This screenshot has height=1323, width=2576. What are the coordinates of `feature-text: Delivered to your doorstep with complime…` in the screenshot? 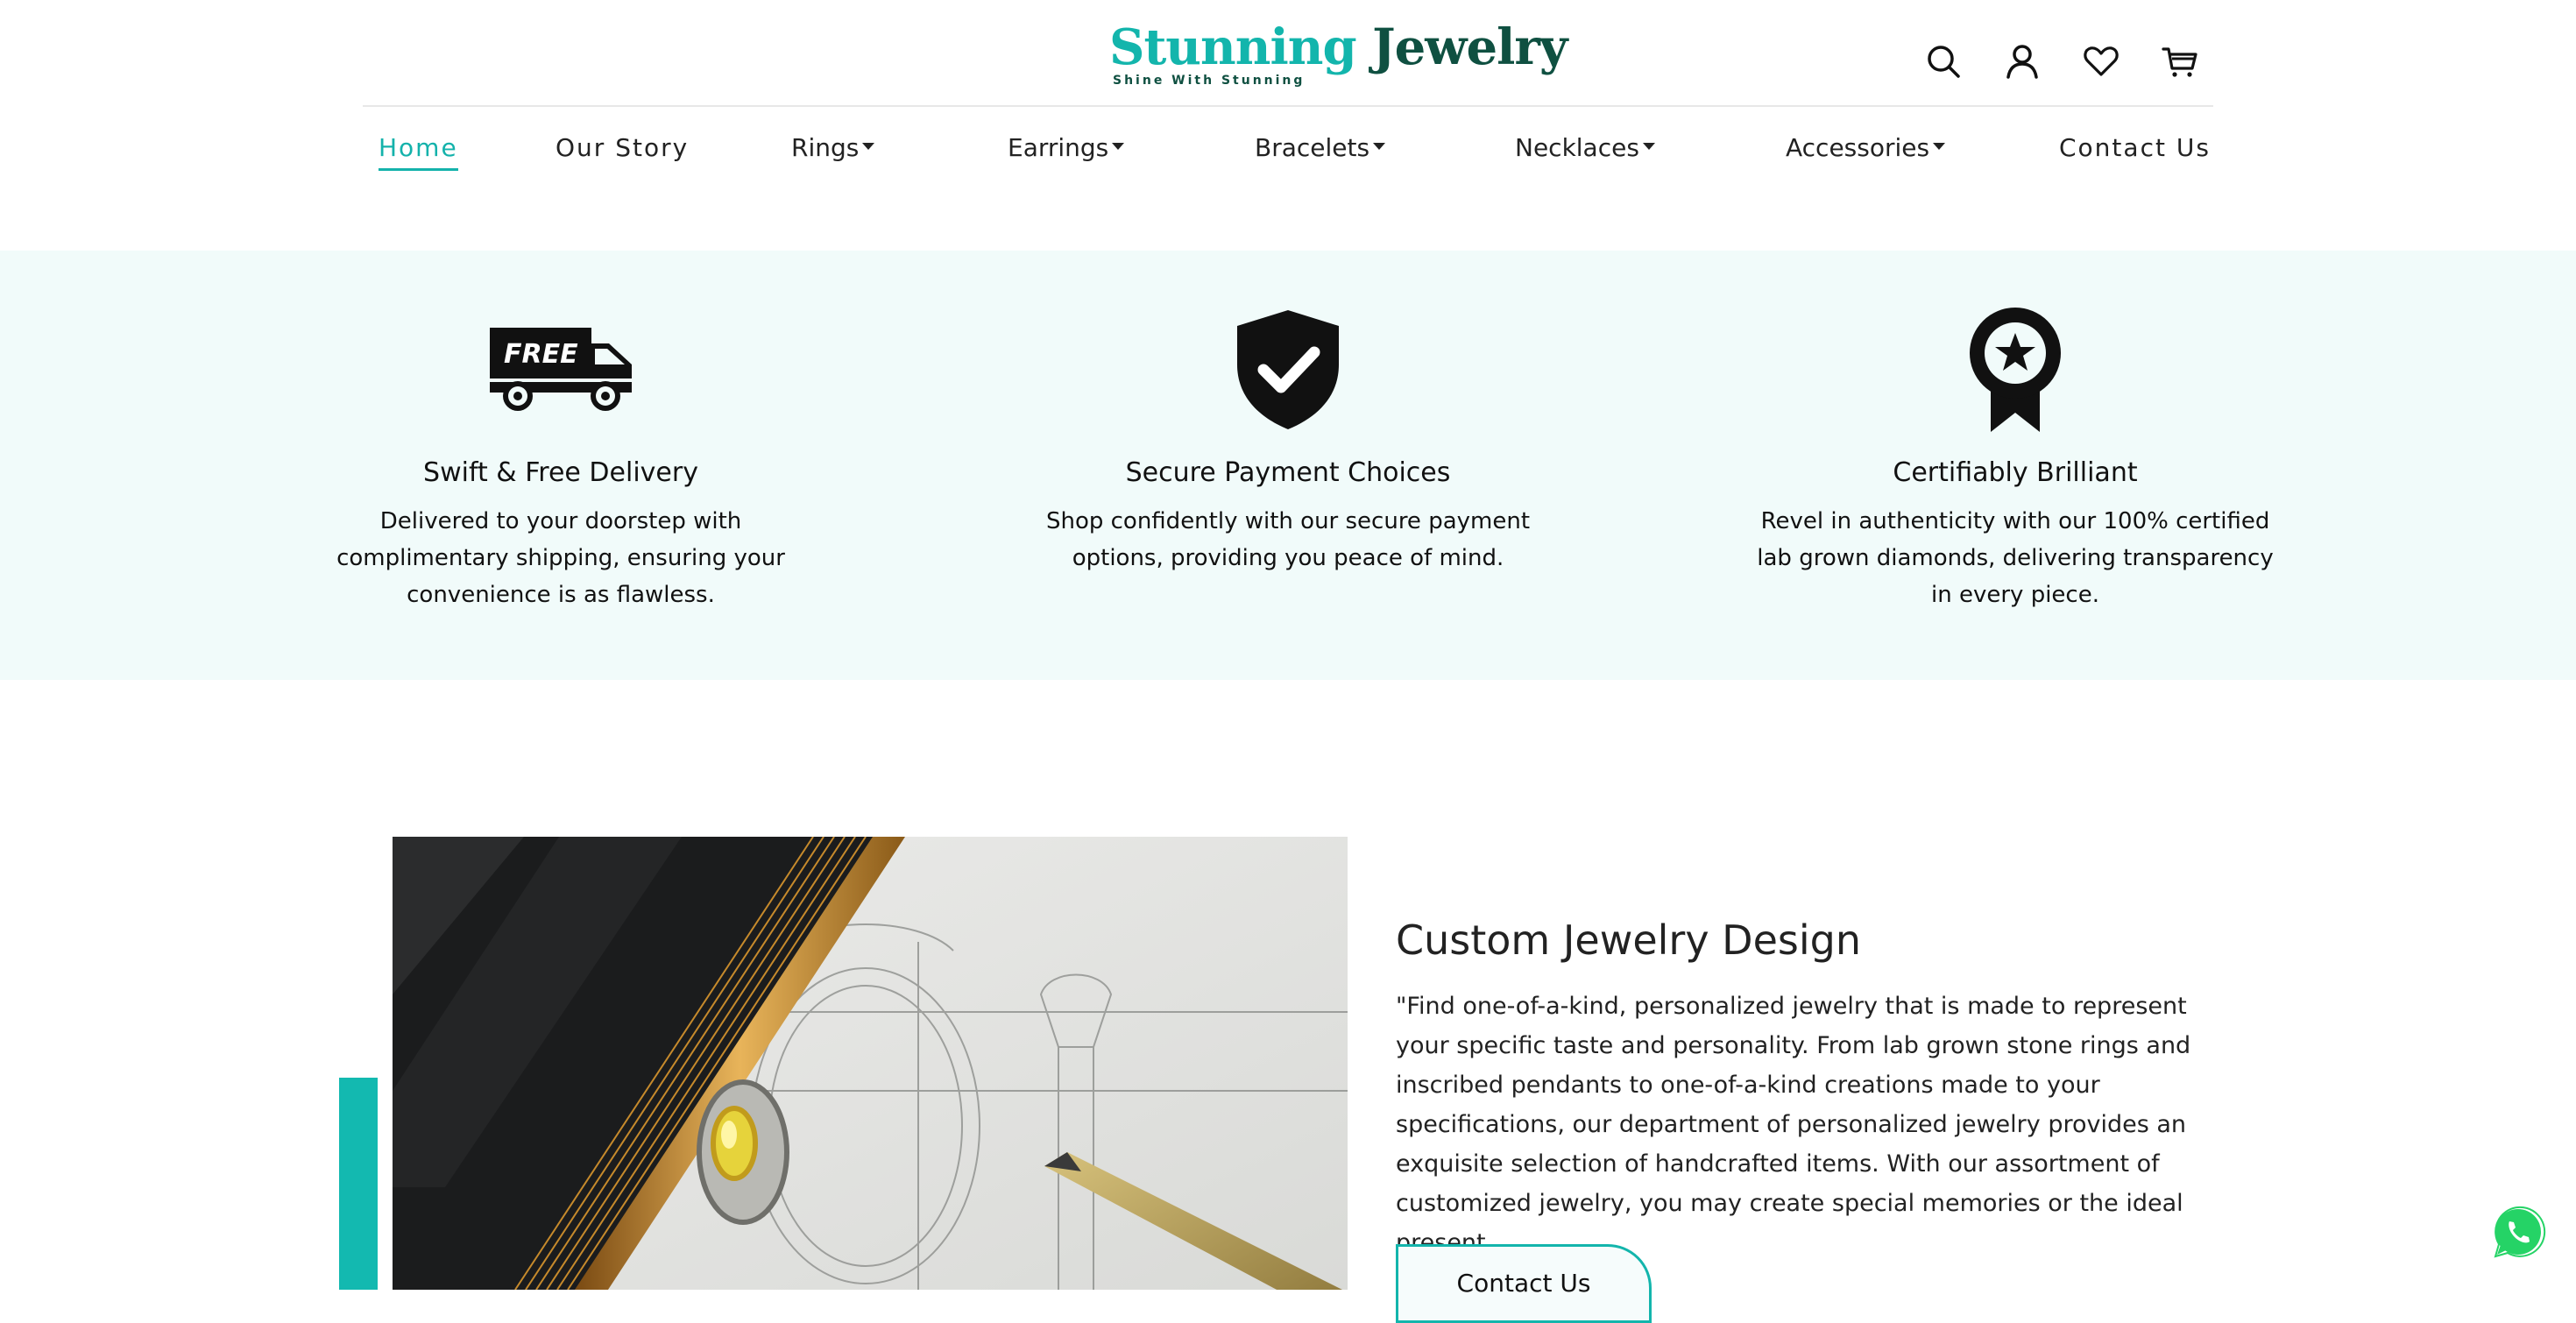 It's located at (560, 558).